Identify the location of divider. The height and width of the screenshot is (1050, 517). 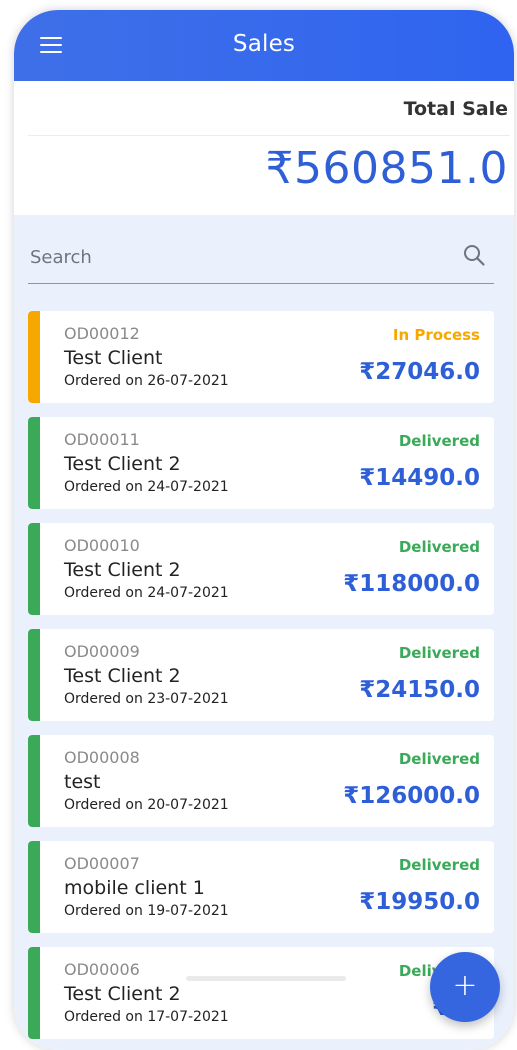
(269, 135).